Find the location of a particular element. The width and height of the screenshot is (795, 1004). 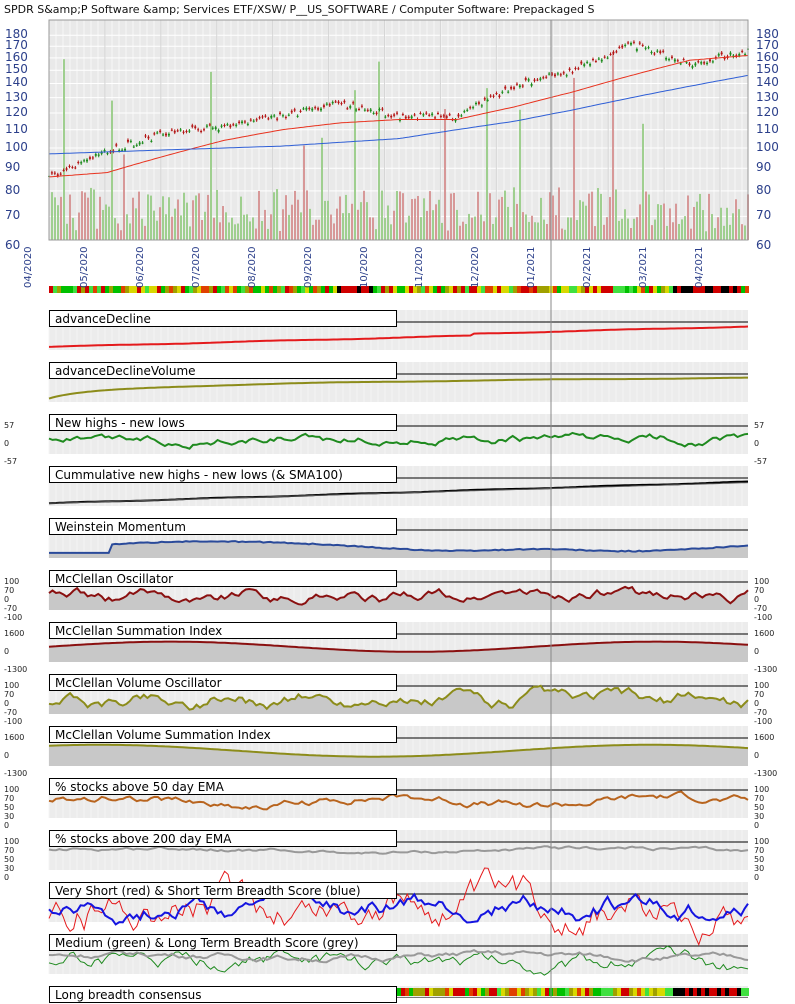

panel-tick-left: 57 is located at coordinates (9, 425).